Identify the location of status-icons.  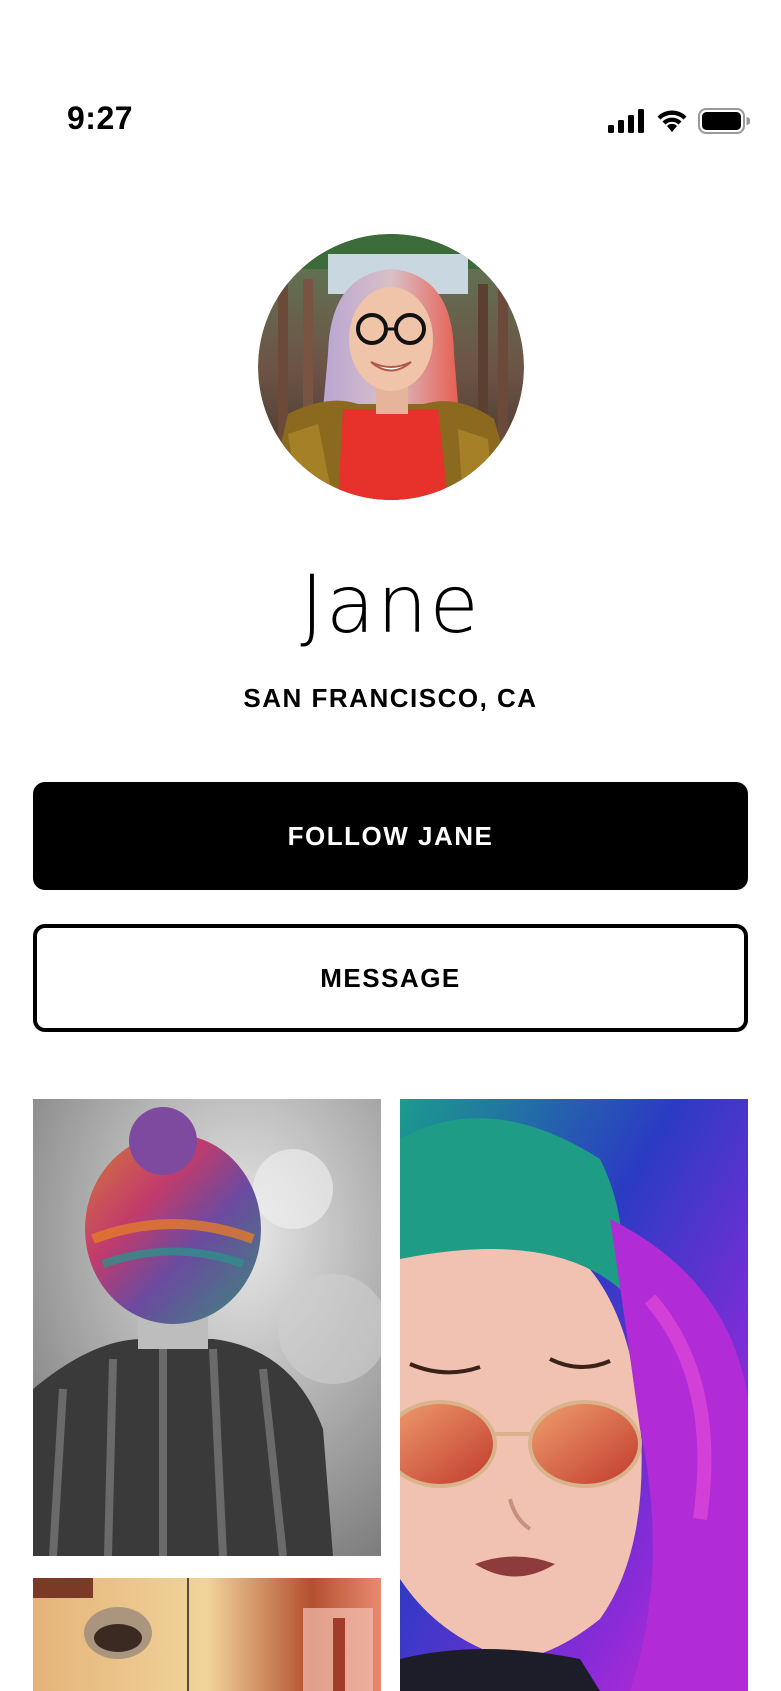
(679, 123).